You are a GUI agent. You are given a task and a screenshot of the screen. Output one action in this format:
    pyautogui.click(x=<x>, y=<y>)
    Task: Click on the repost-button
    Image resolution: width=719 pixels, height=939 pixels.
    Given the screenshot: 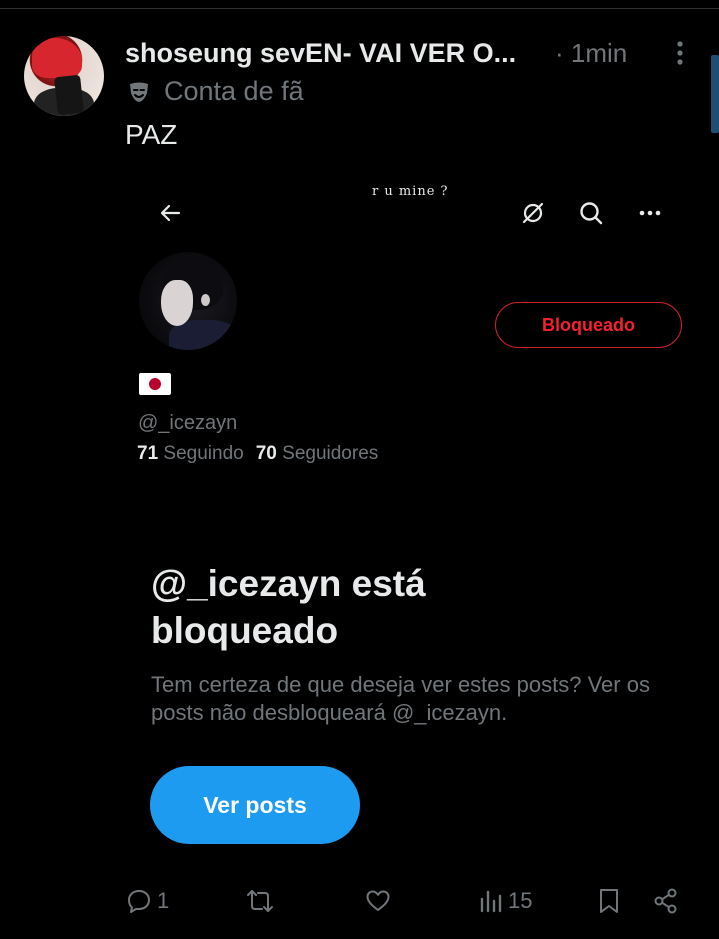 What is the action you would take?
    pyautogui.click(x=260, y=901)
    